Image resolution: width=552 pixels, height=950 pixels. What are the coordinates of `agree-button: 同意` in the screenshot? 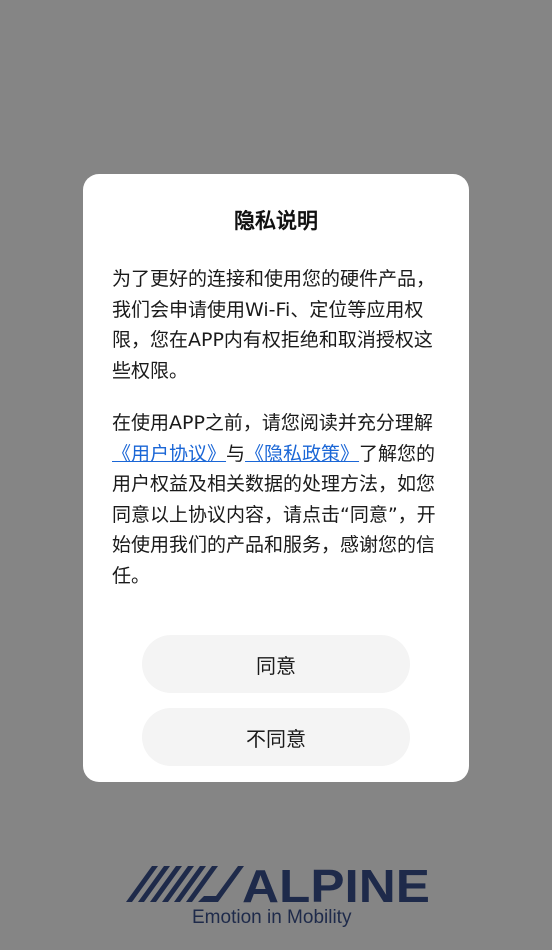 It's located at (276, 664).